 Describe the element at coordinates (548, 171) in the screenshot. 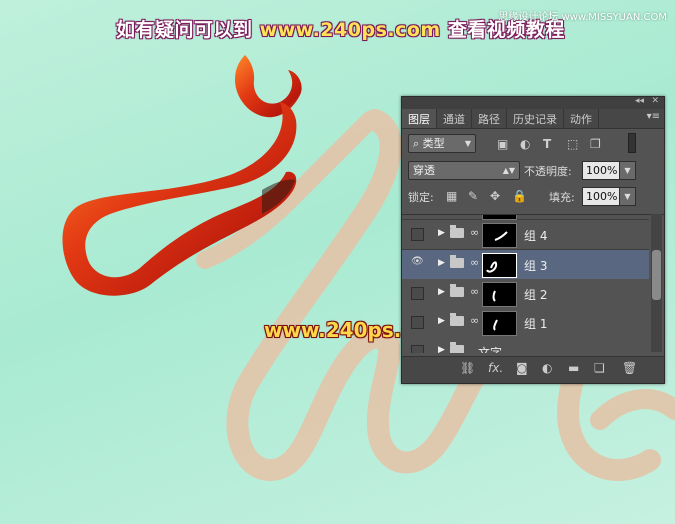

I see `opacity-label: 不透明度:` at that location.